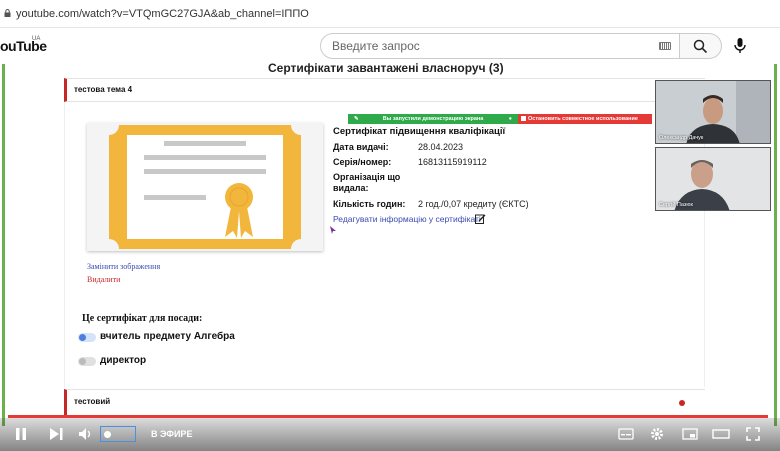 The image size is (780, 451). Describe the element at coordinates (86, 434) in the screenshot. I see `volume-icon` at that location.